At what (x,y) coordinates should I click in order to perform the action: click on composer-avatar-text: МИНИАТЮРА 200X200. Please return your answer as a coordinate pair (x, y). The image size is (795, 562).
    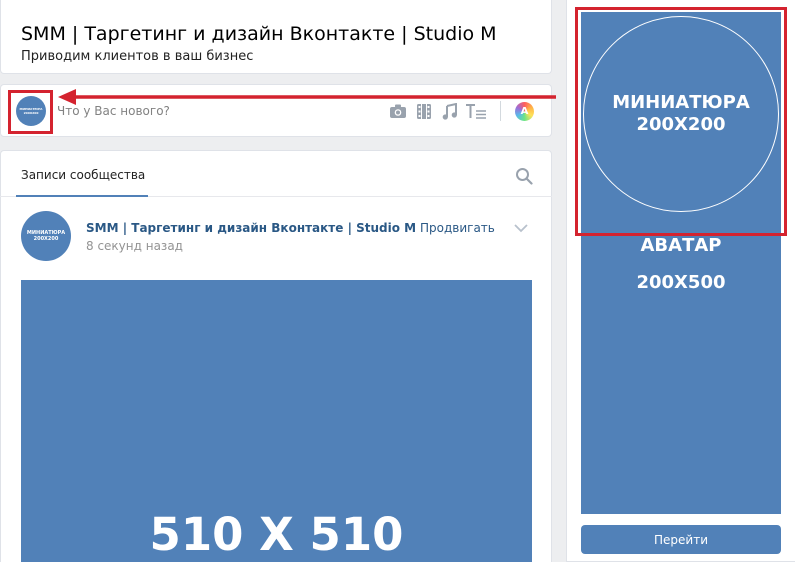
    Looking at the image, I should click on (31, 111).